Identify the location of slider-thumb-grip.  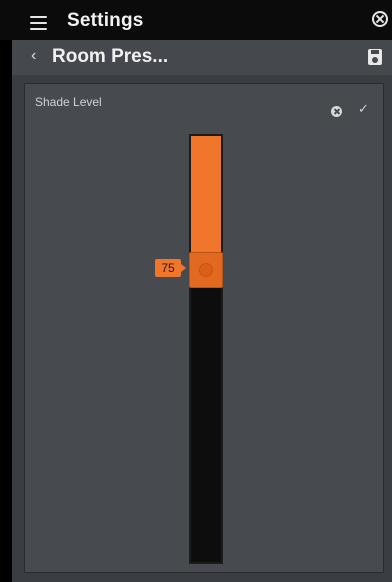
(206, 270).